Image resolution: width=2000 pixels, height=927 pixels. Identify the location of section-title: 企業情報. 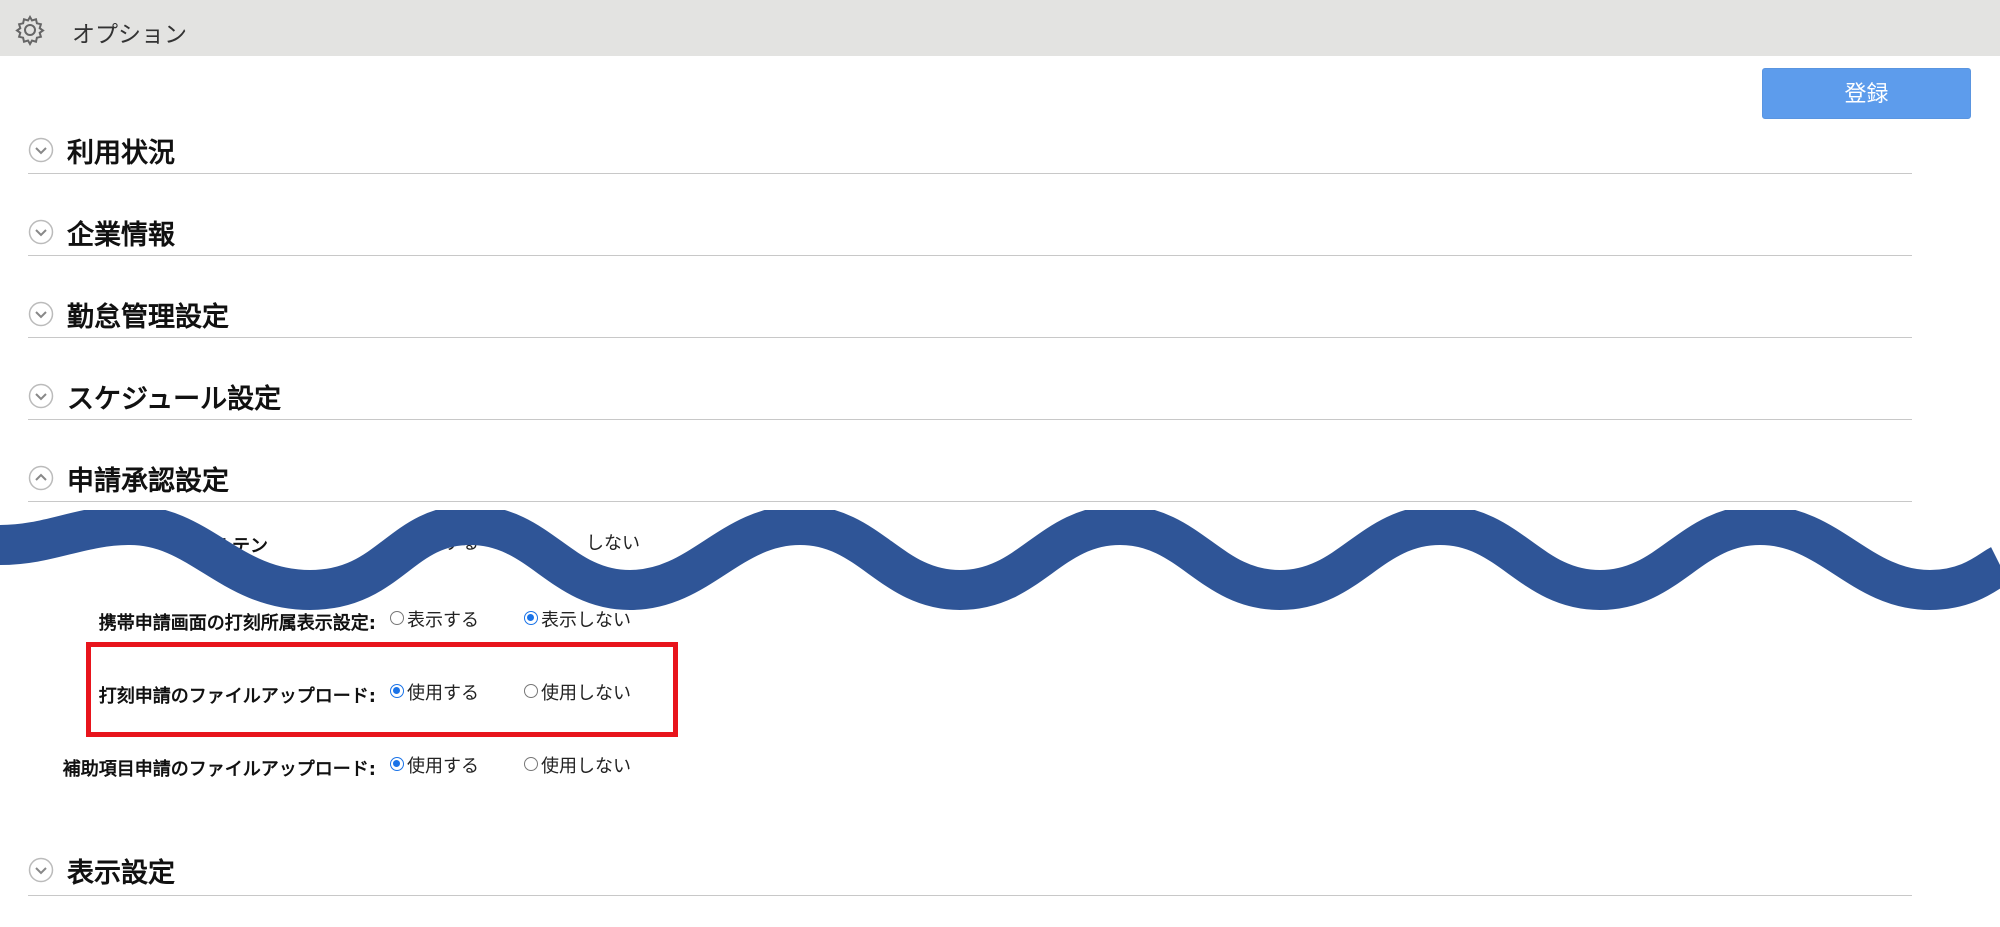
(121, 235).